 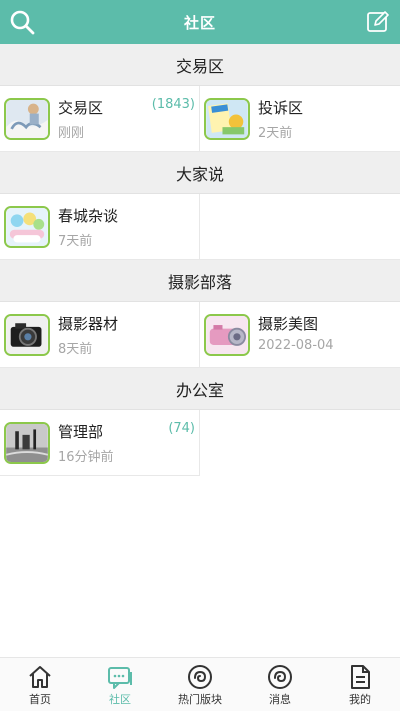 What do you see at coordinates (100, 443) in the screenshot?
I see `forum-item: 管理部 (74) 16分钟前` at bounding box center [100, 443].